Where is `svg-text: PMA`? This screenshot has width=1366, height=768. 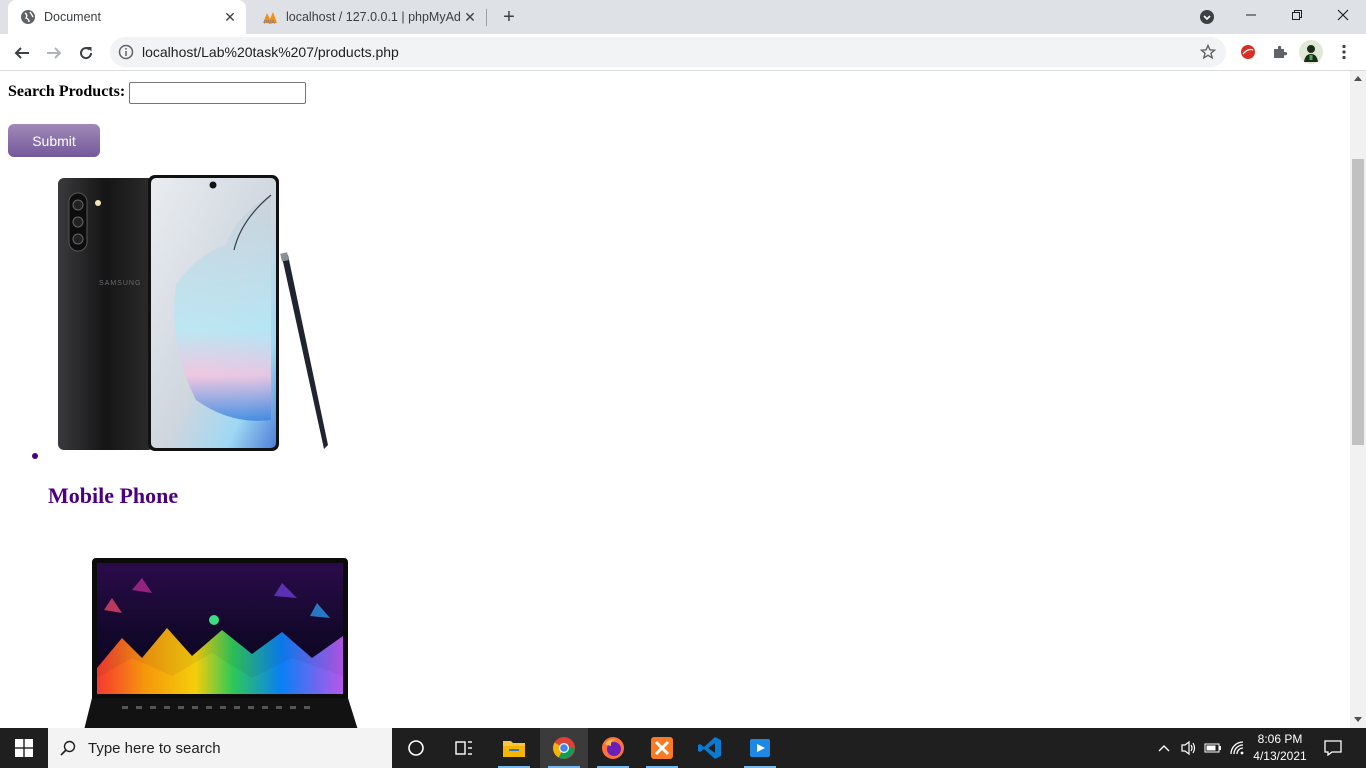 svg-text: PMA is located at coordinates (270, 22).